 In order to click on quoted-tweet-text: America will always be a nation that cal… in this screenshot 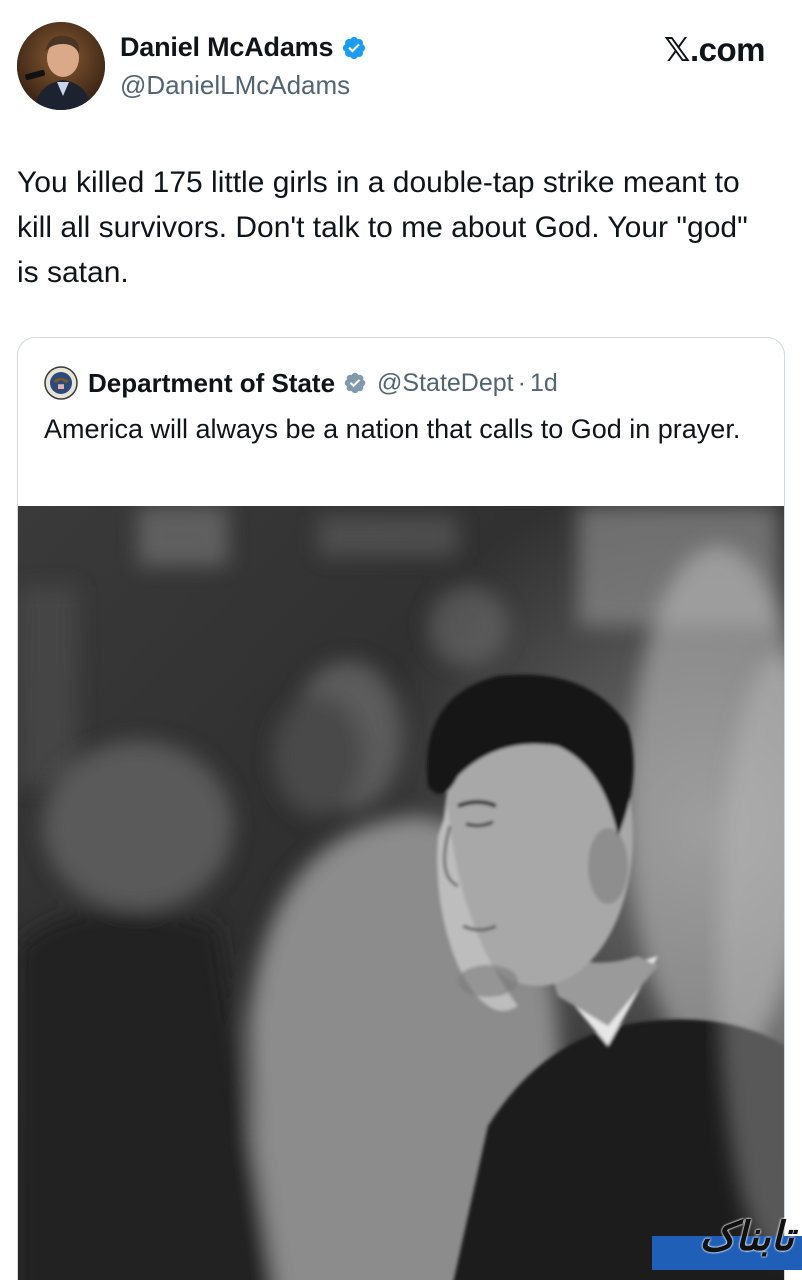, I will do `click(392, 429)`.